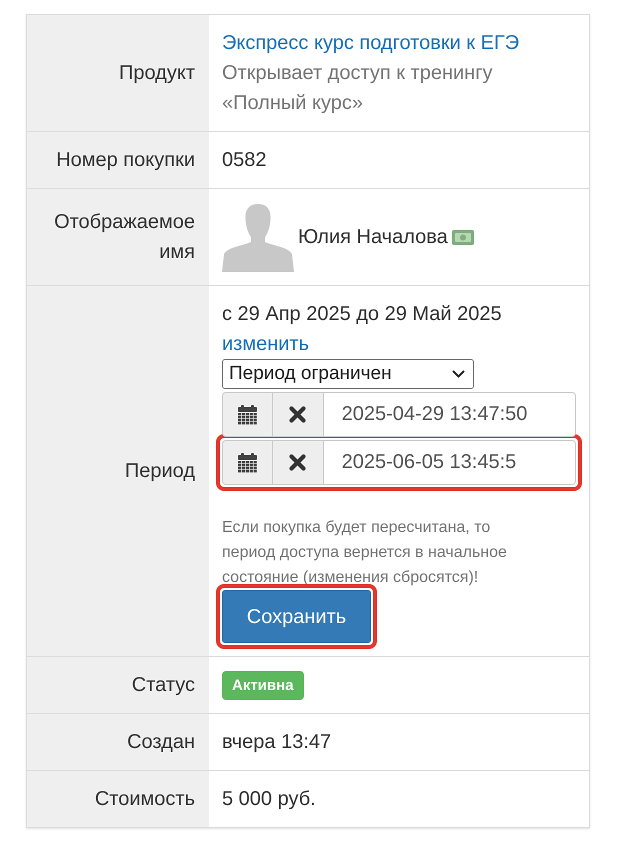  Describe the element at coordinates (296, 616) in the screenshot. I see `save-button: Сохранить` at that location.